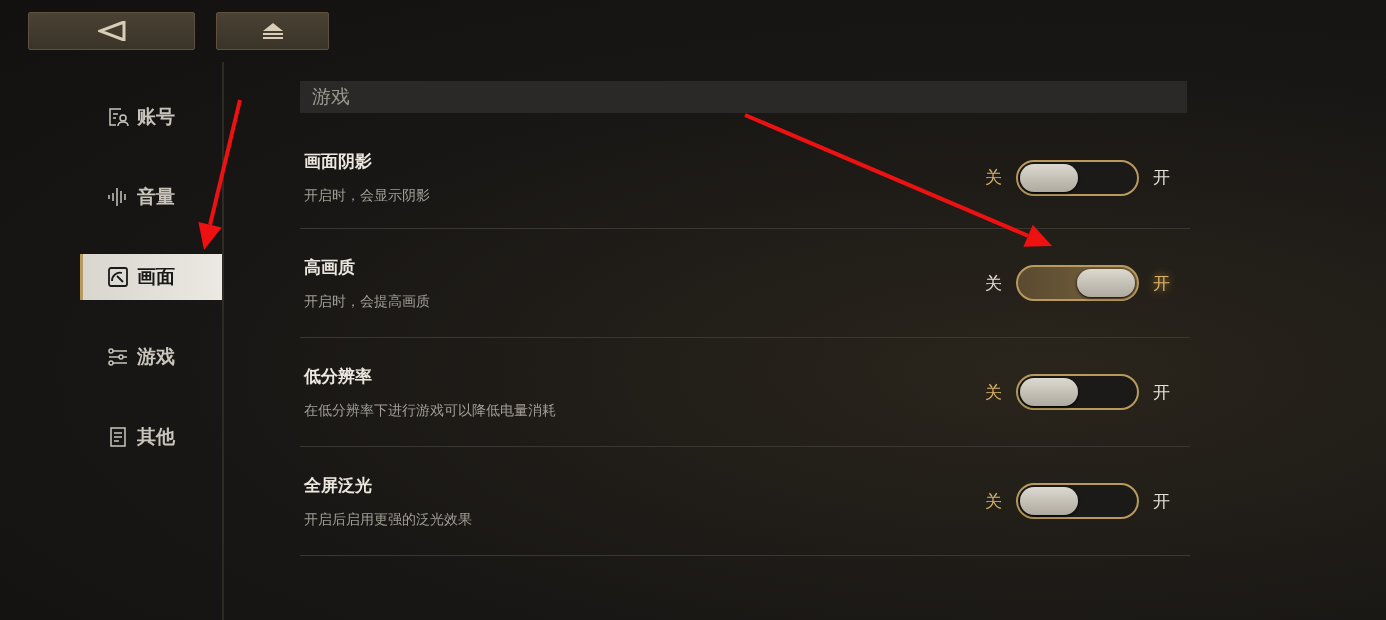  Describe the element at coordinates (388, 519) in the screenshot. I see `setting-description: 开启后启用更强的泛光效果` at that location.